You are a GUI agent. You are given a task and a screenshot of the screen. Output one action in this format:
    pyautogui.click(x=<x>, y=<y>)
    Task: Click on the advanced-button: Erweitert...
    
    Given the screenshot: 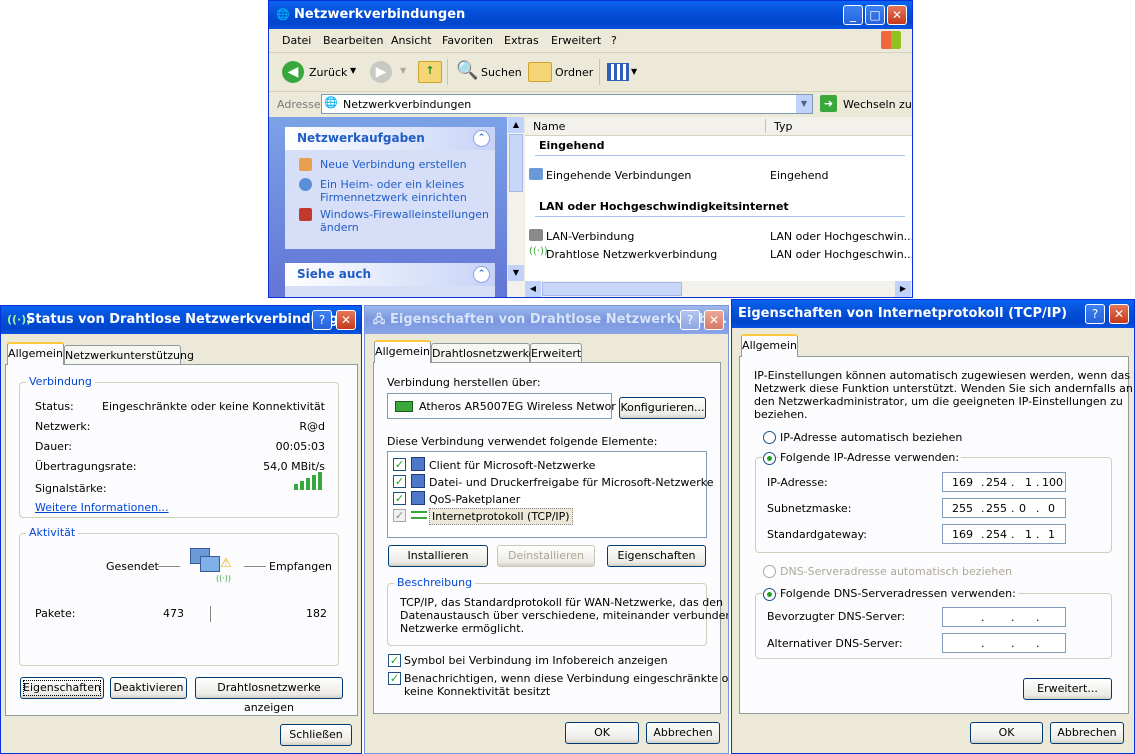 What is the action you would take?
    pyautogui.click(x=1067, y=689)
    